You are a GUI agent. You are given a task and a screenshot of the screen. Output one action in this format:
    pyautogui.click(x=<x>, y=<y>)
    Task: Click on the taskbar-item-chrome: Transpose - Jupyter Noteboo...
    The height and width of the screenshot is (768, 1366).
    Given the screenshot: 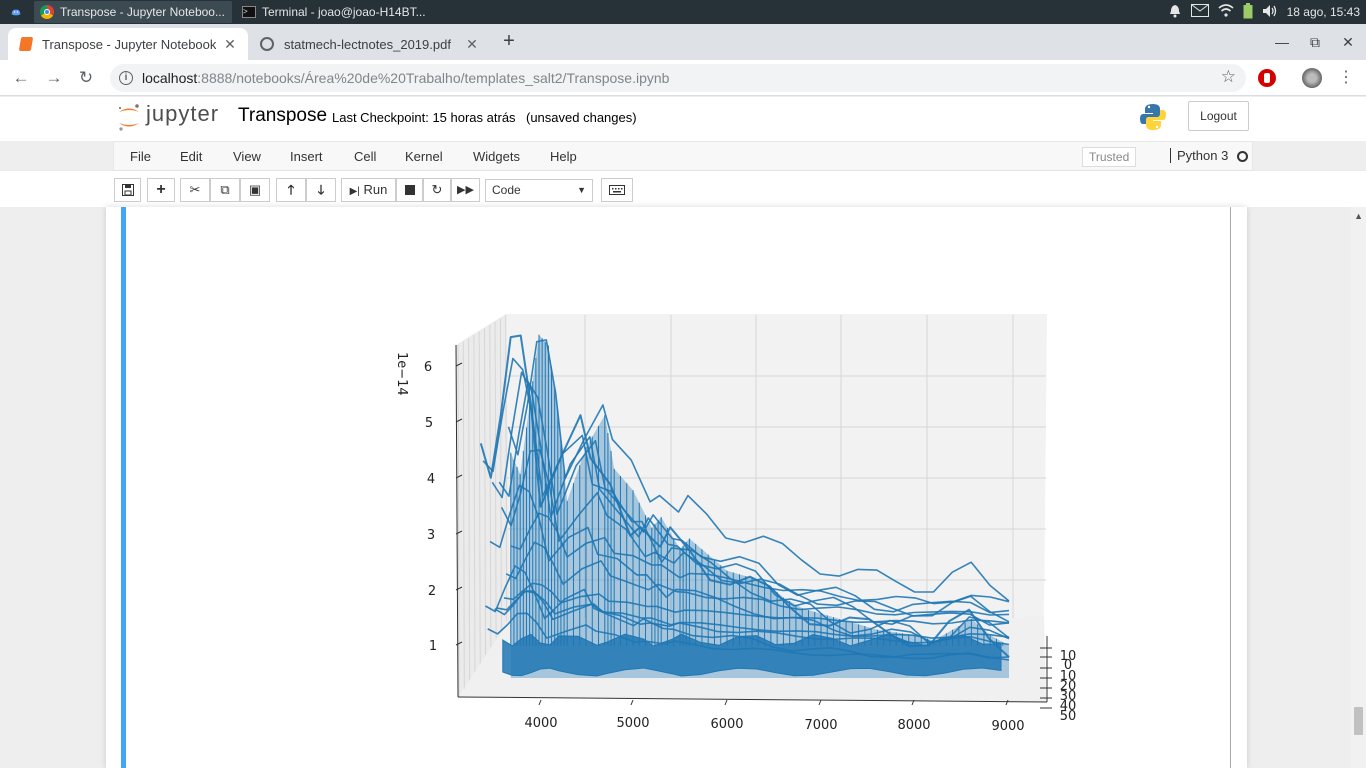 What is the action you would take?
    pyautogui.click(x=133, y=12)
    